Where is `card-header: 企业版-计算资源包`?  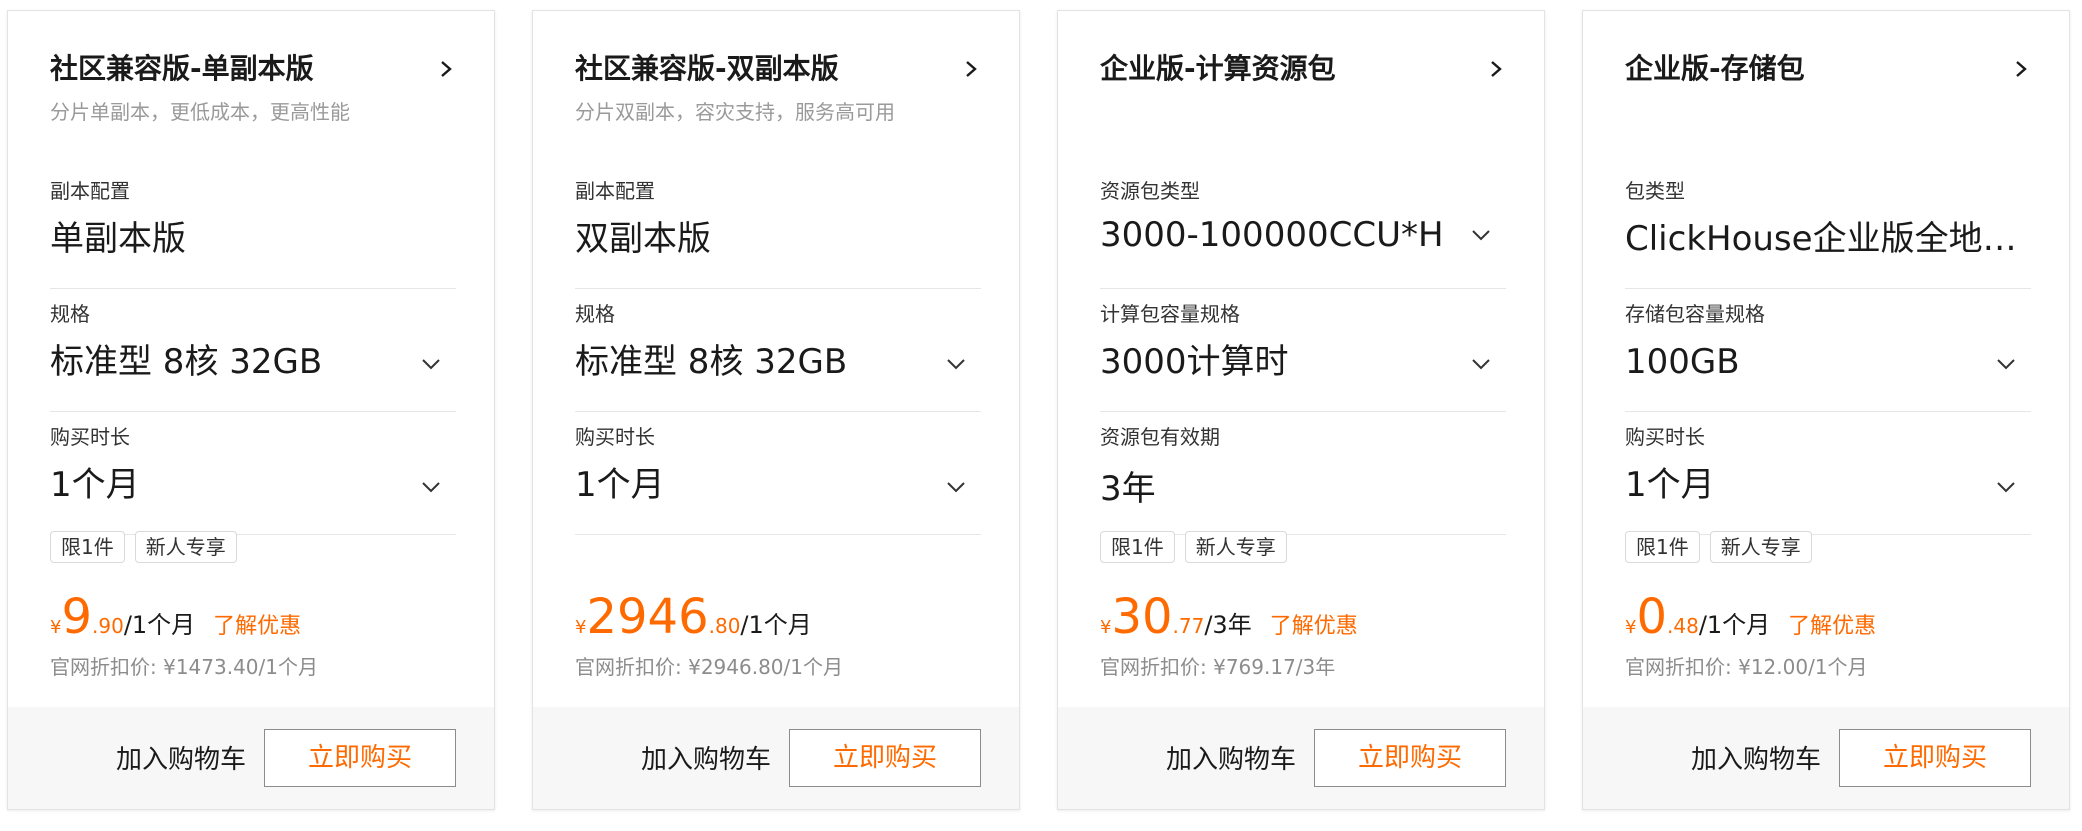 card-header: 企业版-计算资源包 is located at coordinates (1303, 94).